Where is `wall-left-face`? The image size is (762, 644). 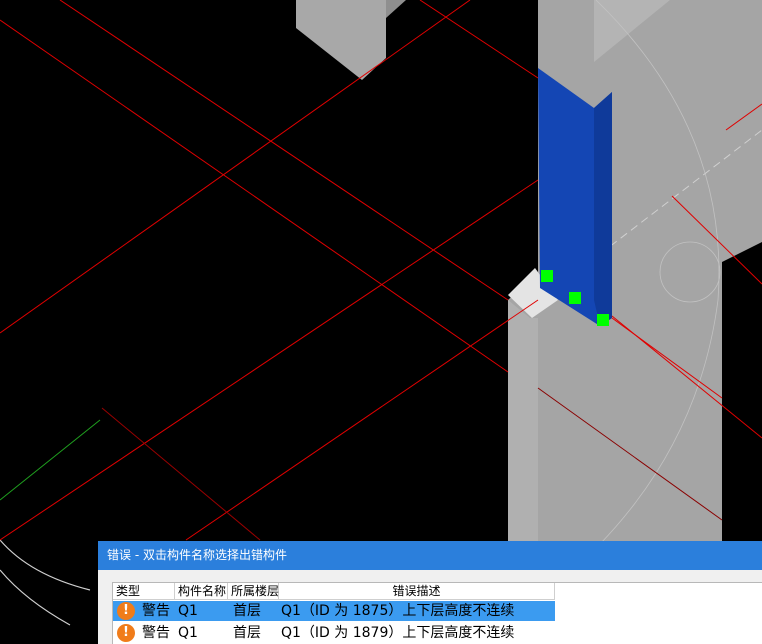 wall-left-face is located at coordinates (523, 422).